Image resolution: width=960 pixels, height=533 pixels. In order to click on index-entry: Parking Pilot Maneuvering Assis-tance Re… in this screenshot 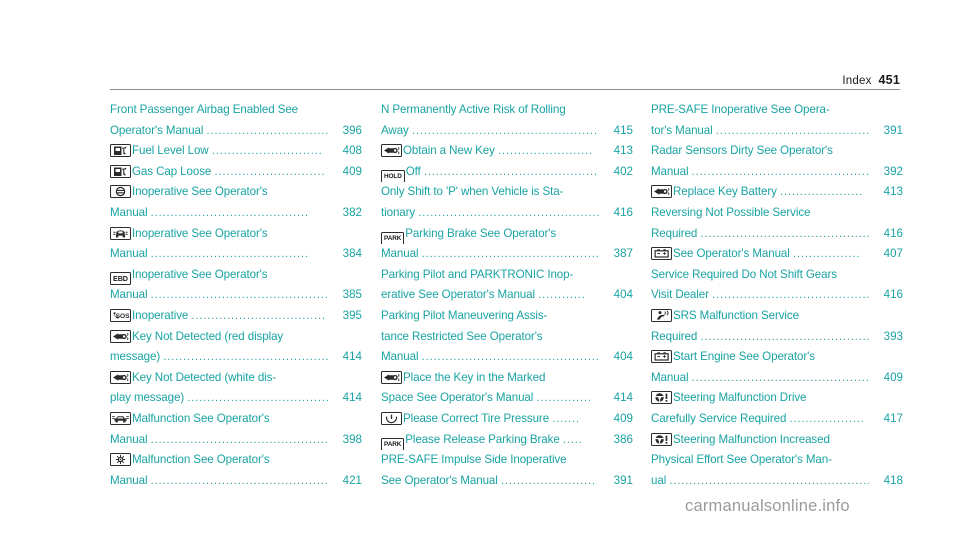, I will do `click(507, 337)`.